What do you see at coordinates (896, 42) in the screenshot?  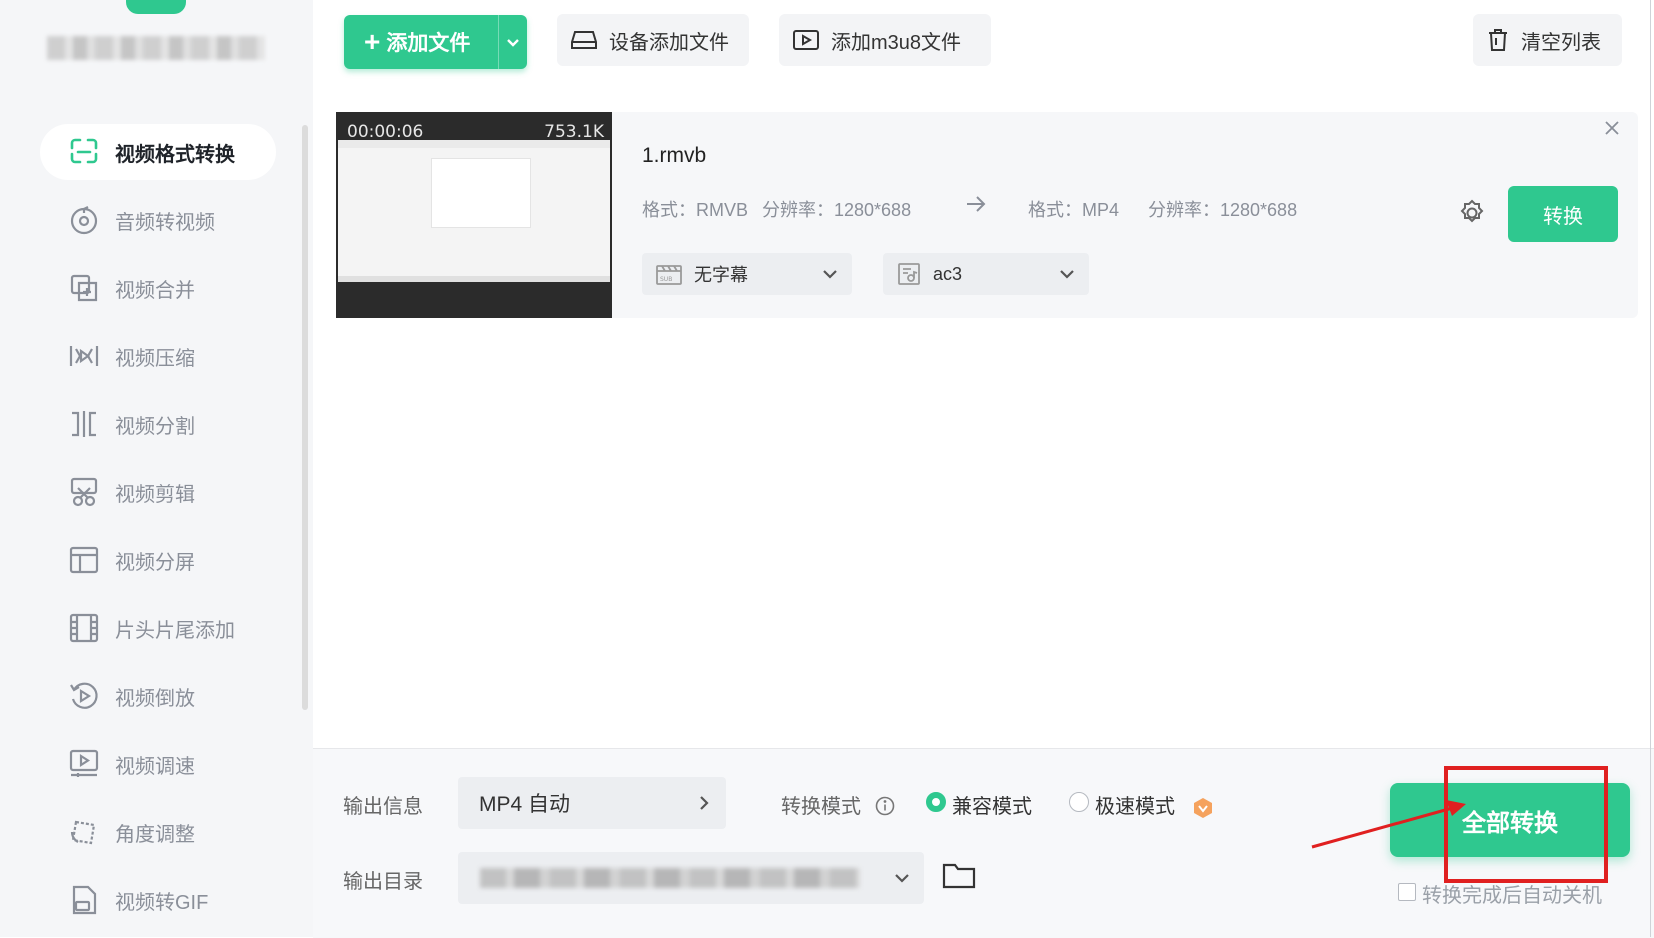 I see `add-m3u8-label: 添加m3u8文件` at bounding box center [896, 42].